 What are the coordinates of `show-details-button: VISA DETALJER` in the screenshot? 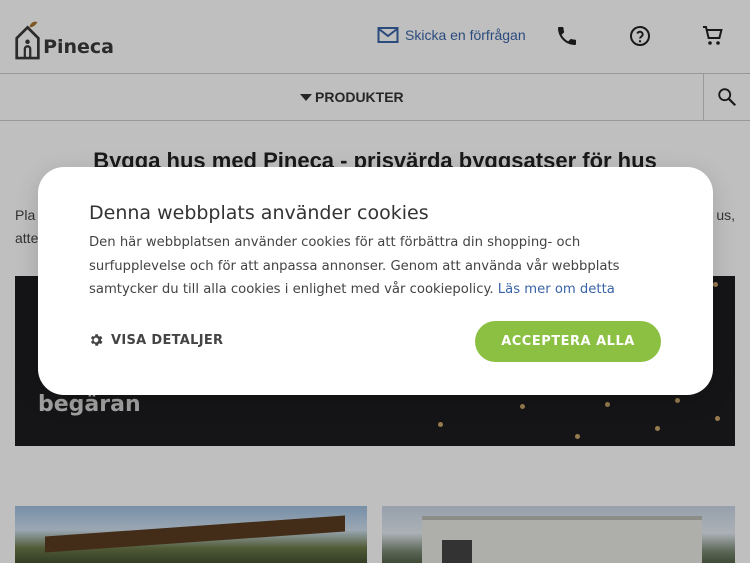 It's located at (155, 340).